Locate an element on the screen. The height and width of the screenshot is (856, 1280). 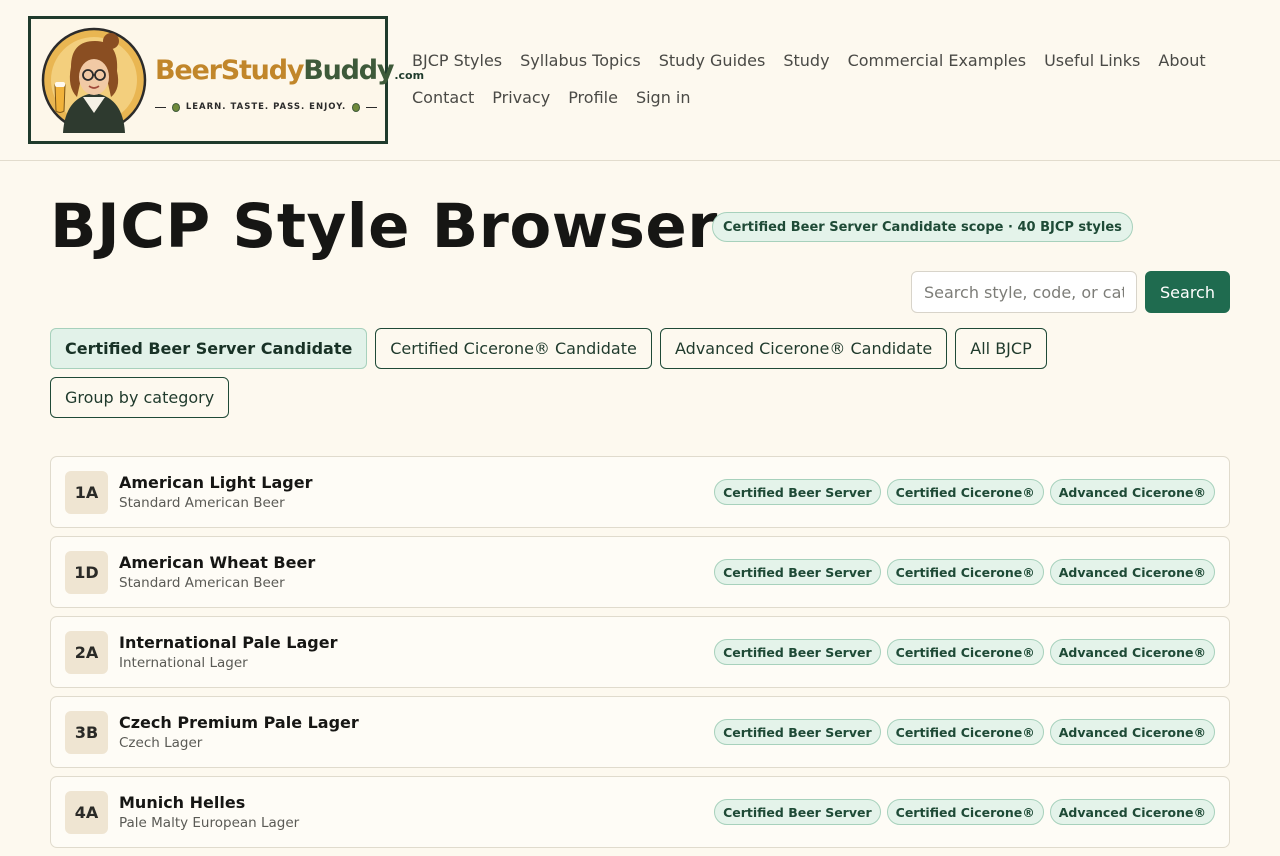
search-input is located at coordinates (1024, 292).